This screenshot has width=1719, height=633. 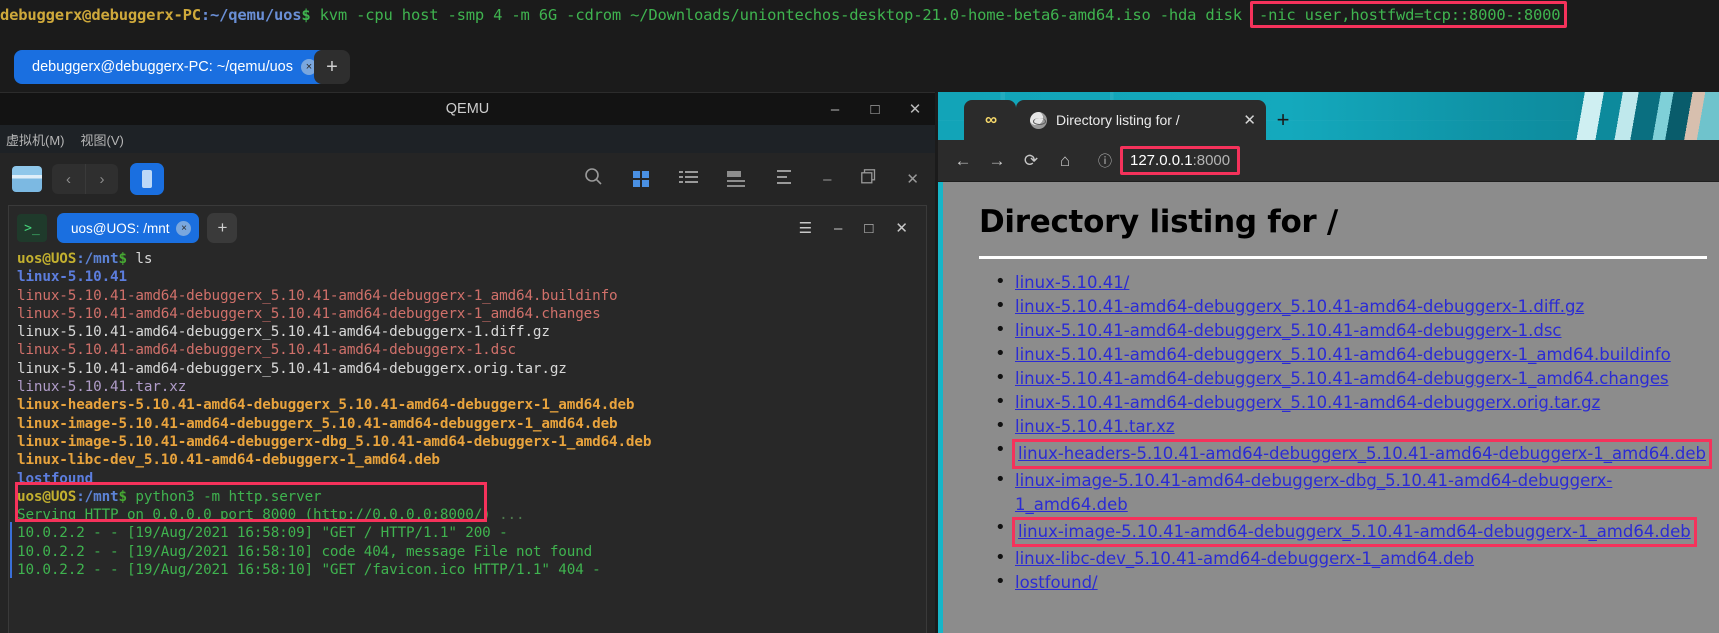 I want to click on terminal-ls-entry-name: linux-5.10.41.tar.xz, so click(x=102, y=387).